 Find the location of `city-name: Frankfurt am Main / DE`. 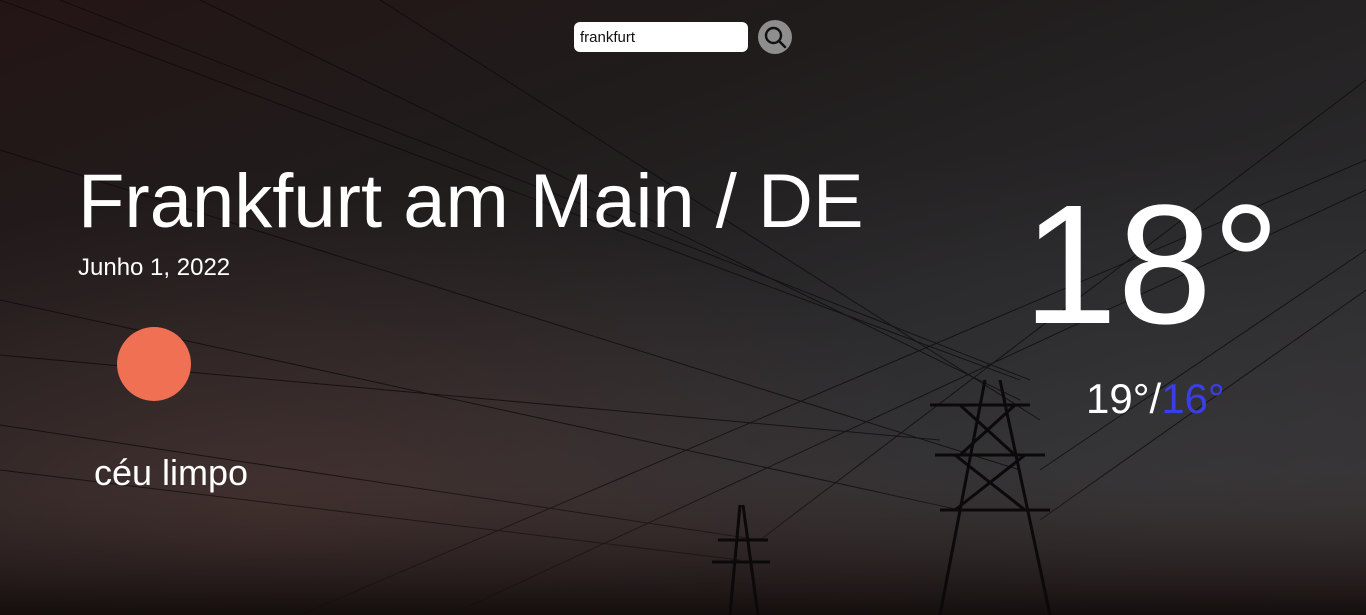

city-name: Frankfurt am Main / DE is located at coordinates (471, 201).